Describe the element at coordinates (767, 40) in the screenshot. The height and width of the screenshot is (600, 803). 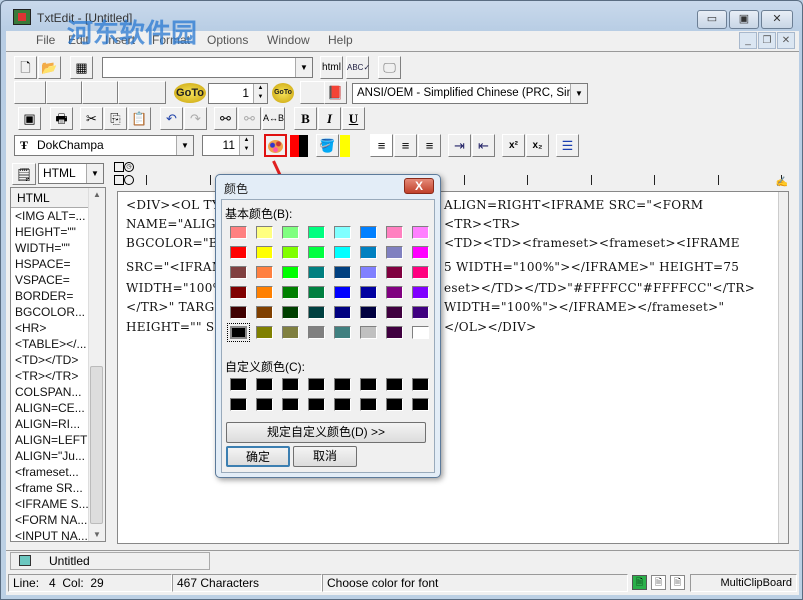
I see `mdi-restore-button: ❐` at that location.